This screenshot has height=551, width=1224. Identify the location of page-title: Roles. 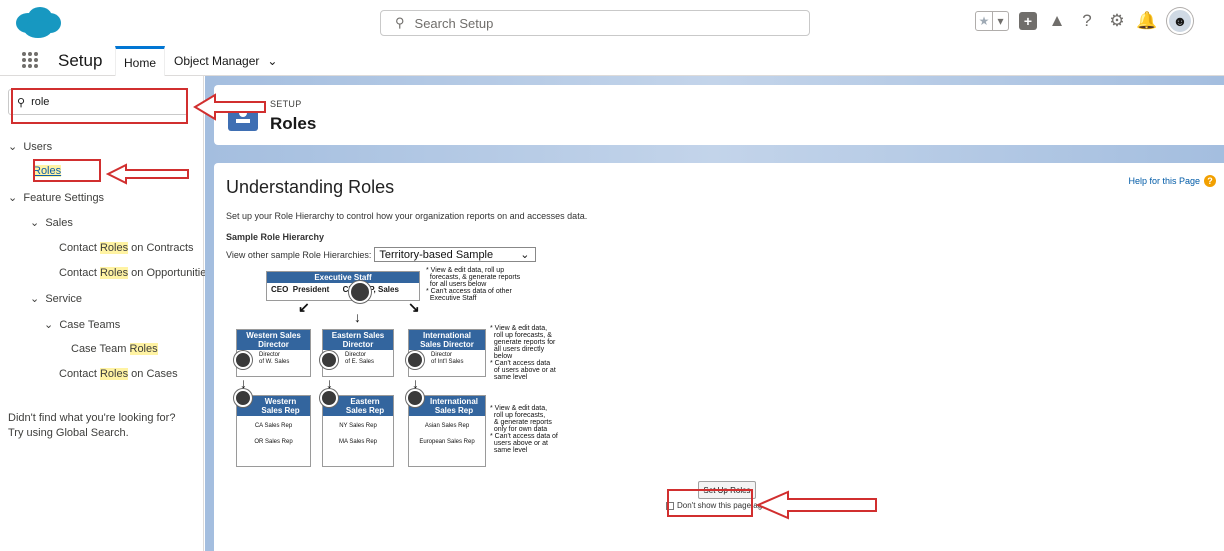
(293, 123).